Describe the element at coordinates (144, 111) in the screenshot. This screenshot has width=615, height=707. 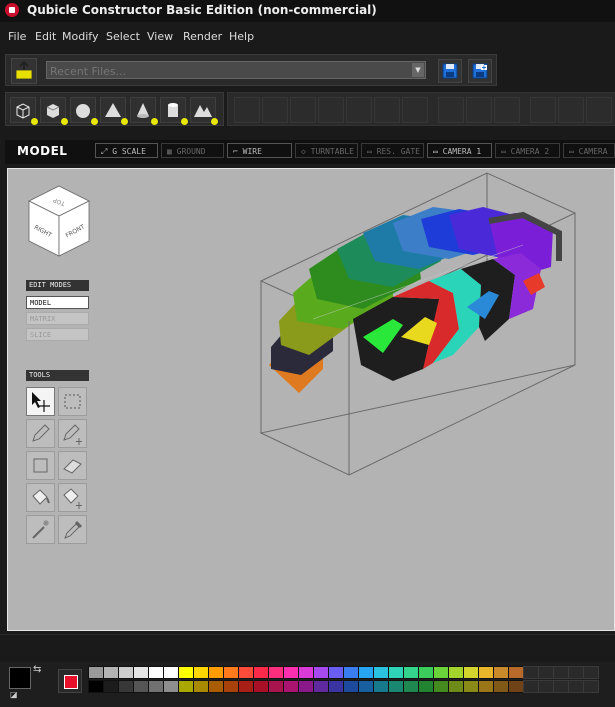
I see `add-cone-button` at that location.